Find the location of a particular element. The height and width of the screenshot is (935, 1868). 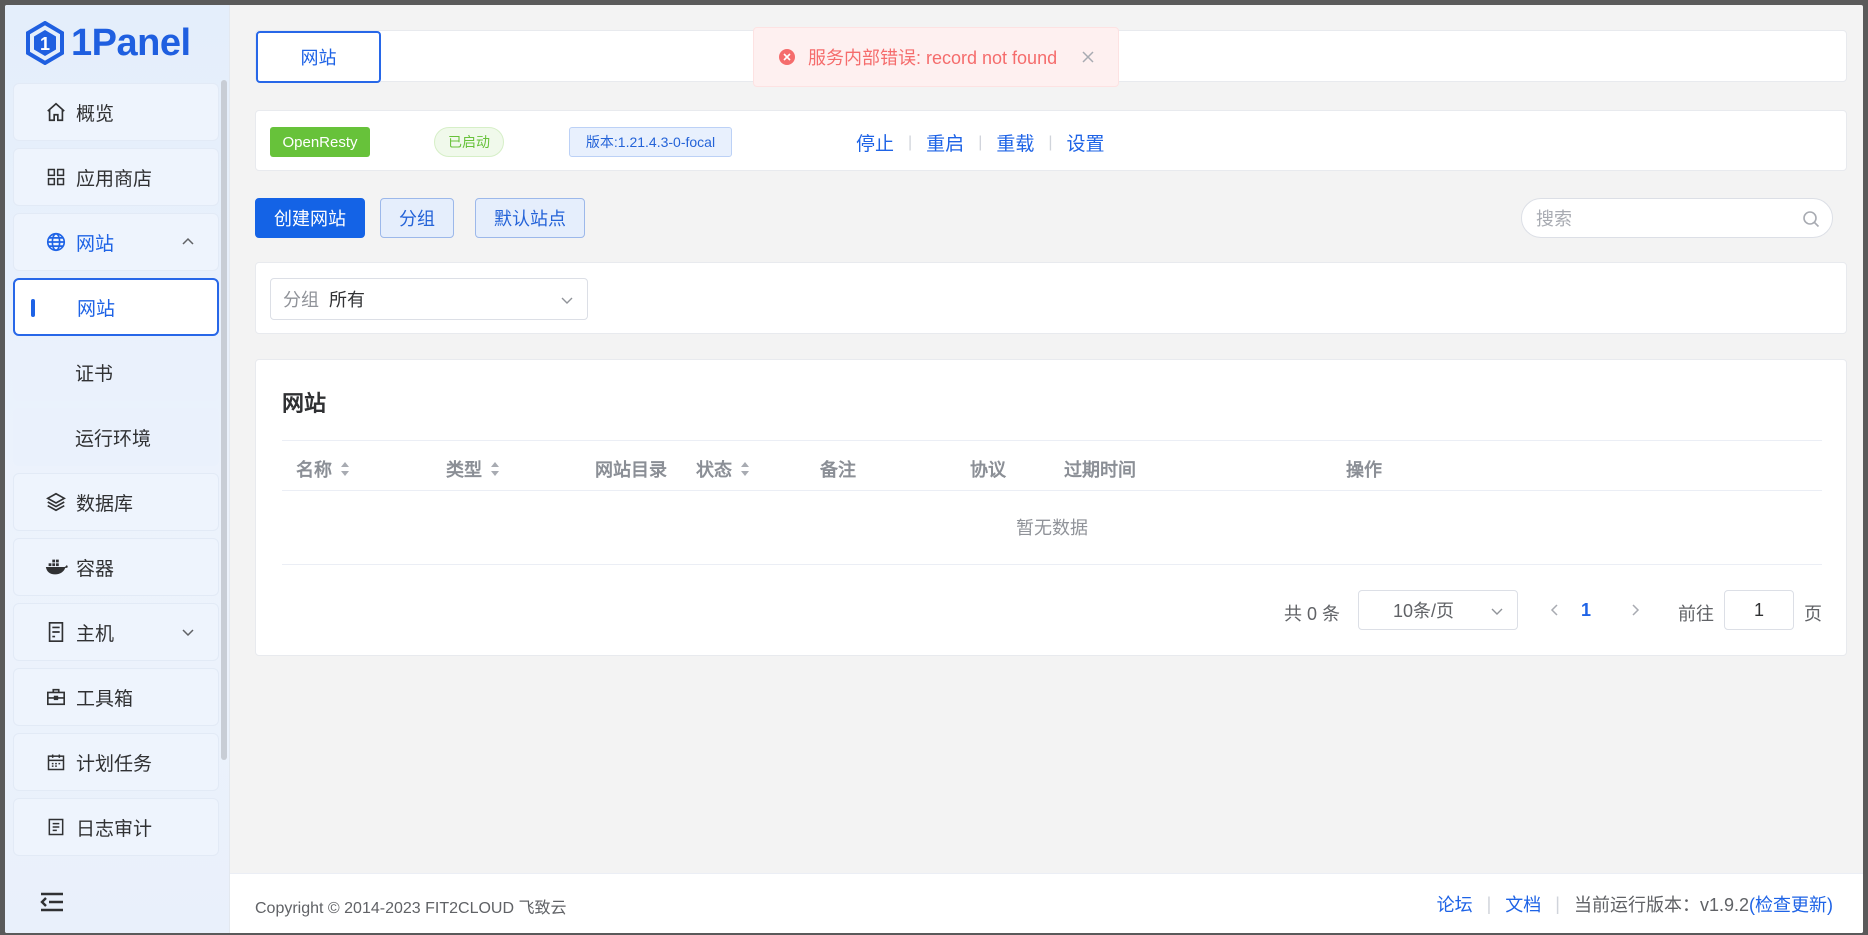

error-toast: 服务内部错误: record not found is located at coordinates (936, 57).